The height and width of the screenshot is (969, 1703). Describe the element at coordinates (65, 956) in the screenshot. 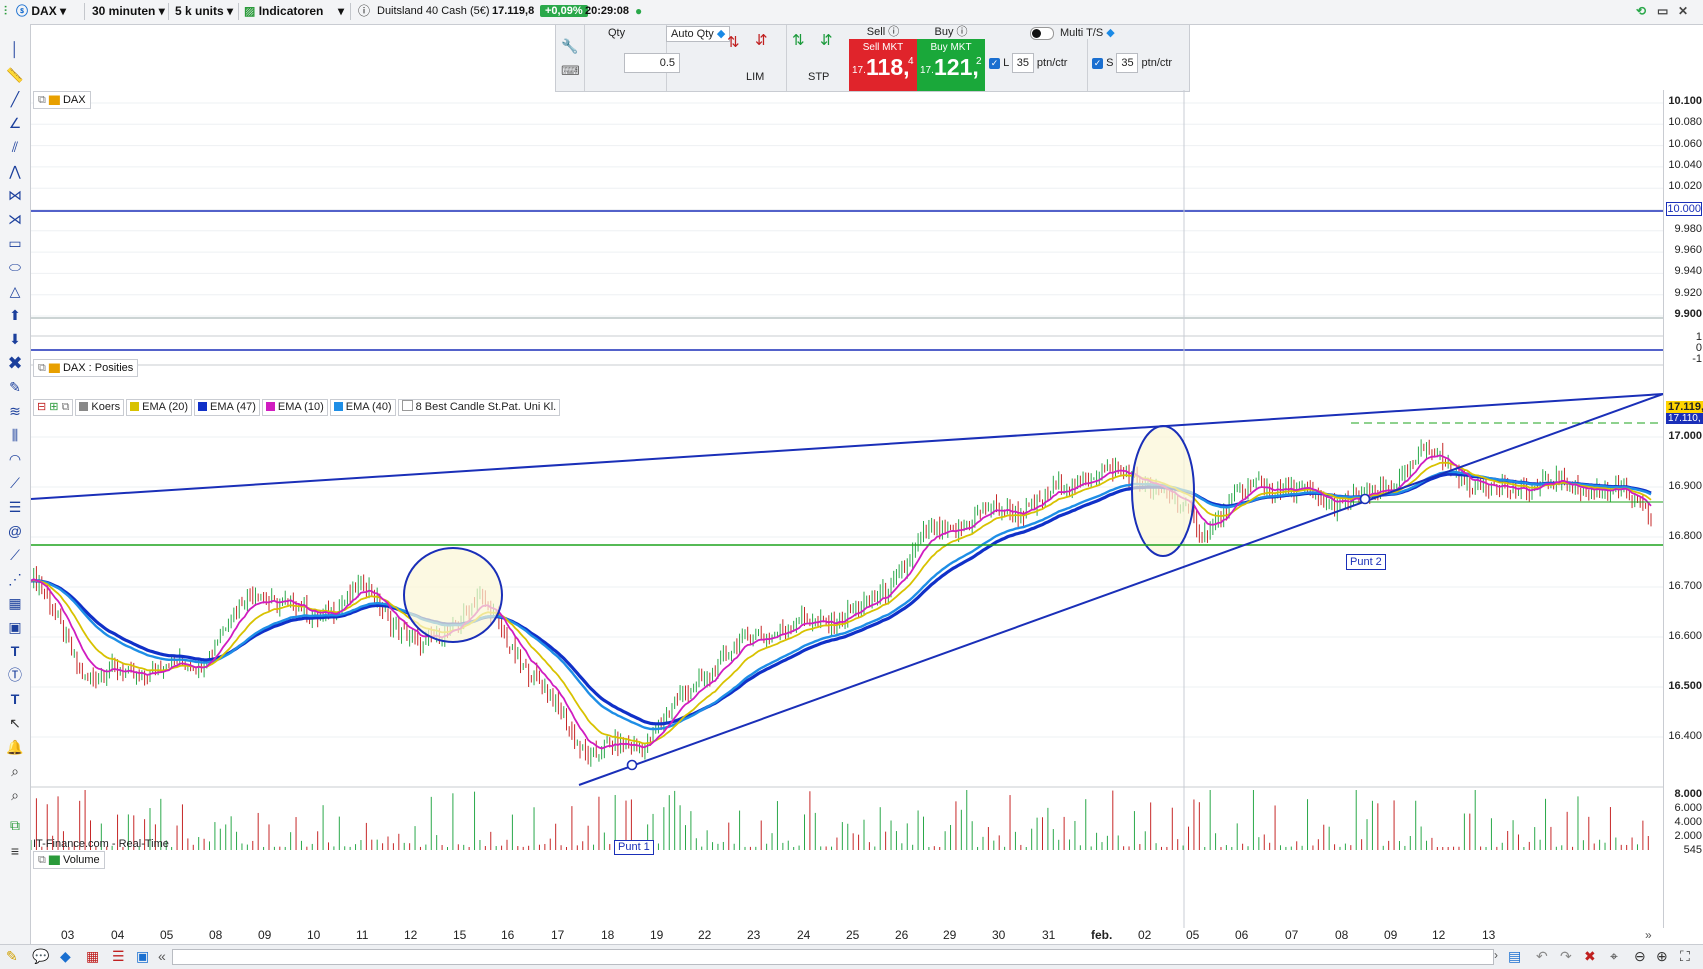

I see `chat-bubble-icon: ◆` at that location.